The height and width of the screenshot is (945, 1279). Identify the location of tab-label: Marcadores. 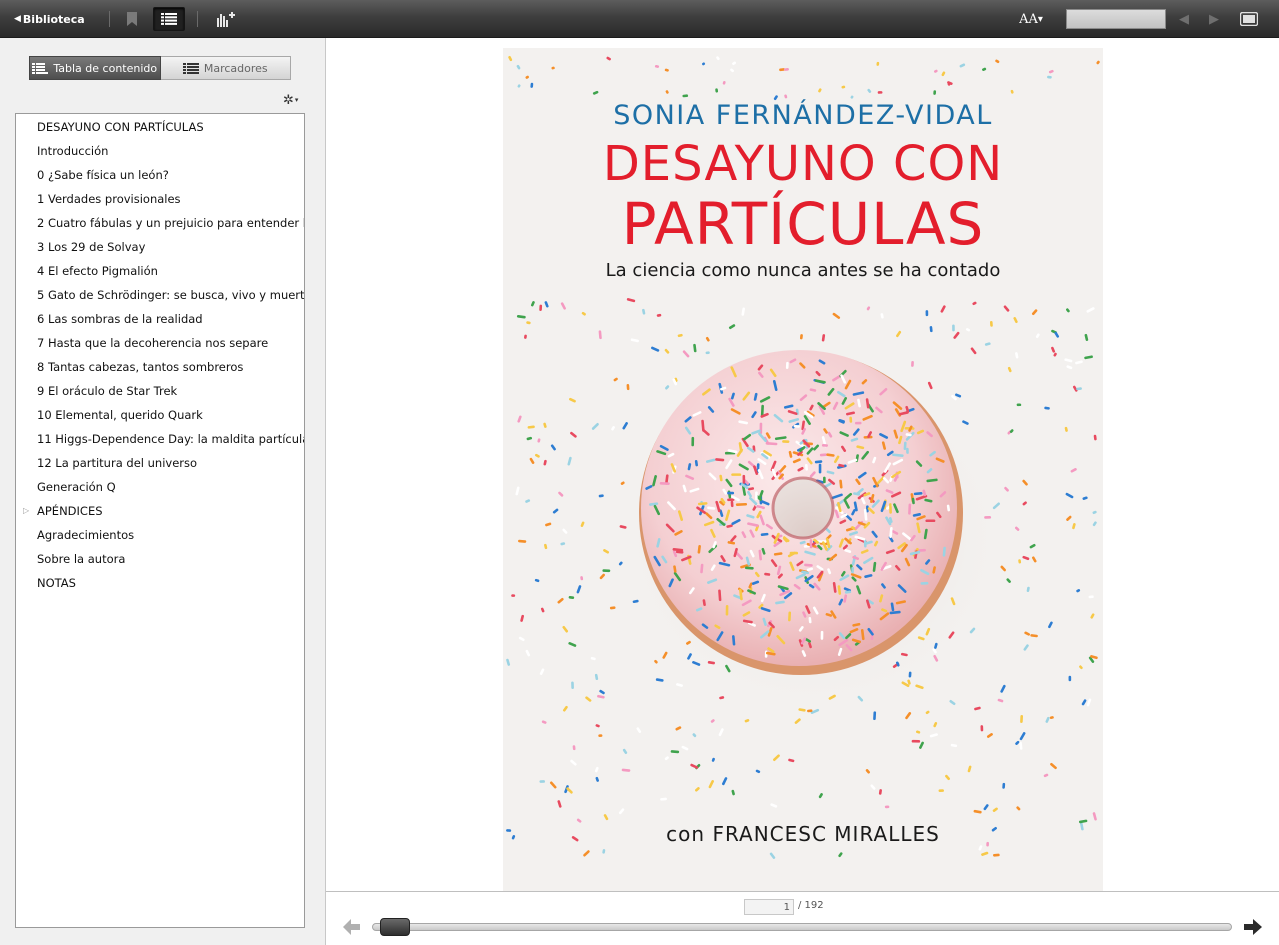
(235, 68).